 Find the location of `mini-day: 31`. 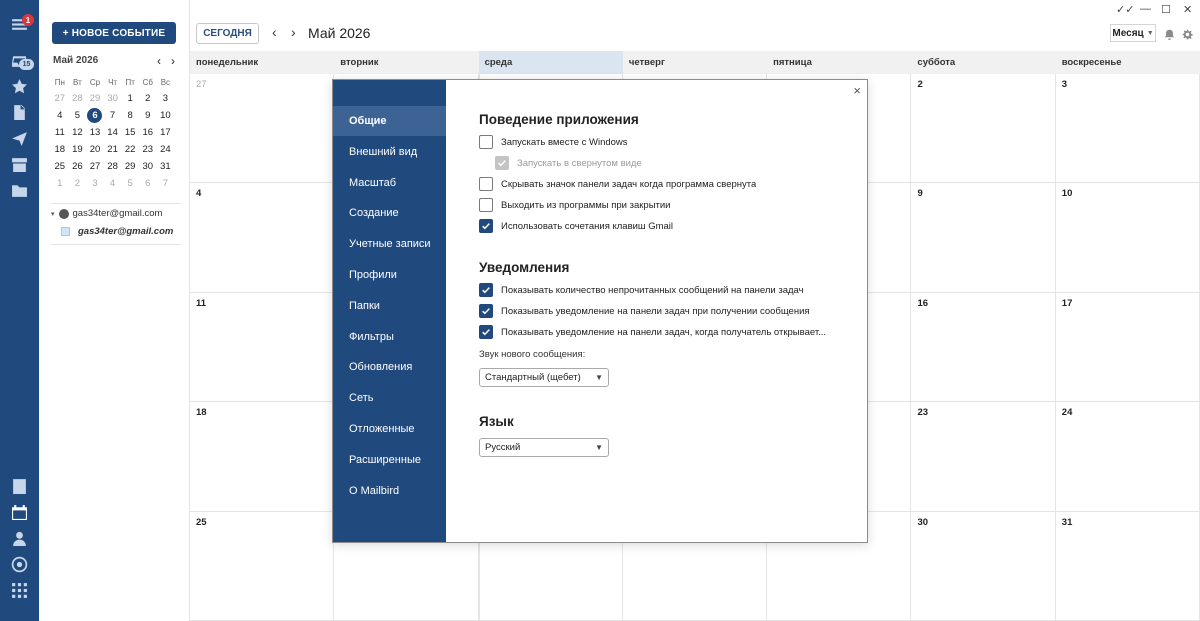

mini-day: 31 is located at coordinates (166, 166).